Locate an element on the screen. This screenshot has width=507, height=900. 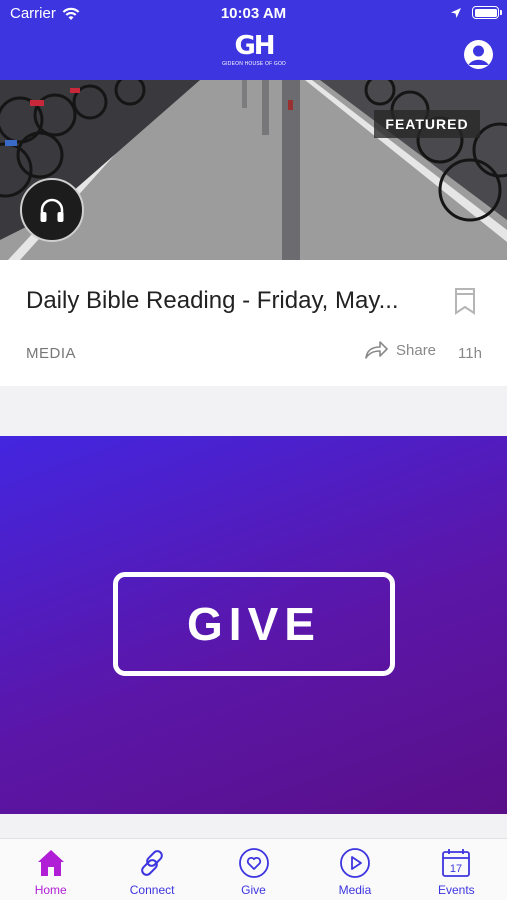
share-button: Share is located at coordinates (400, 350).